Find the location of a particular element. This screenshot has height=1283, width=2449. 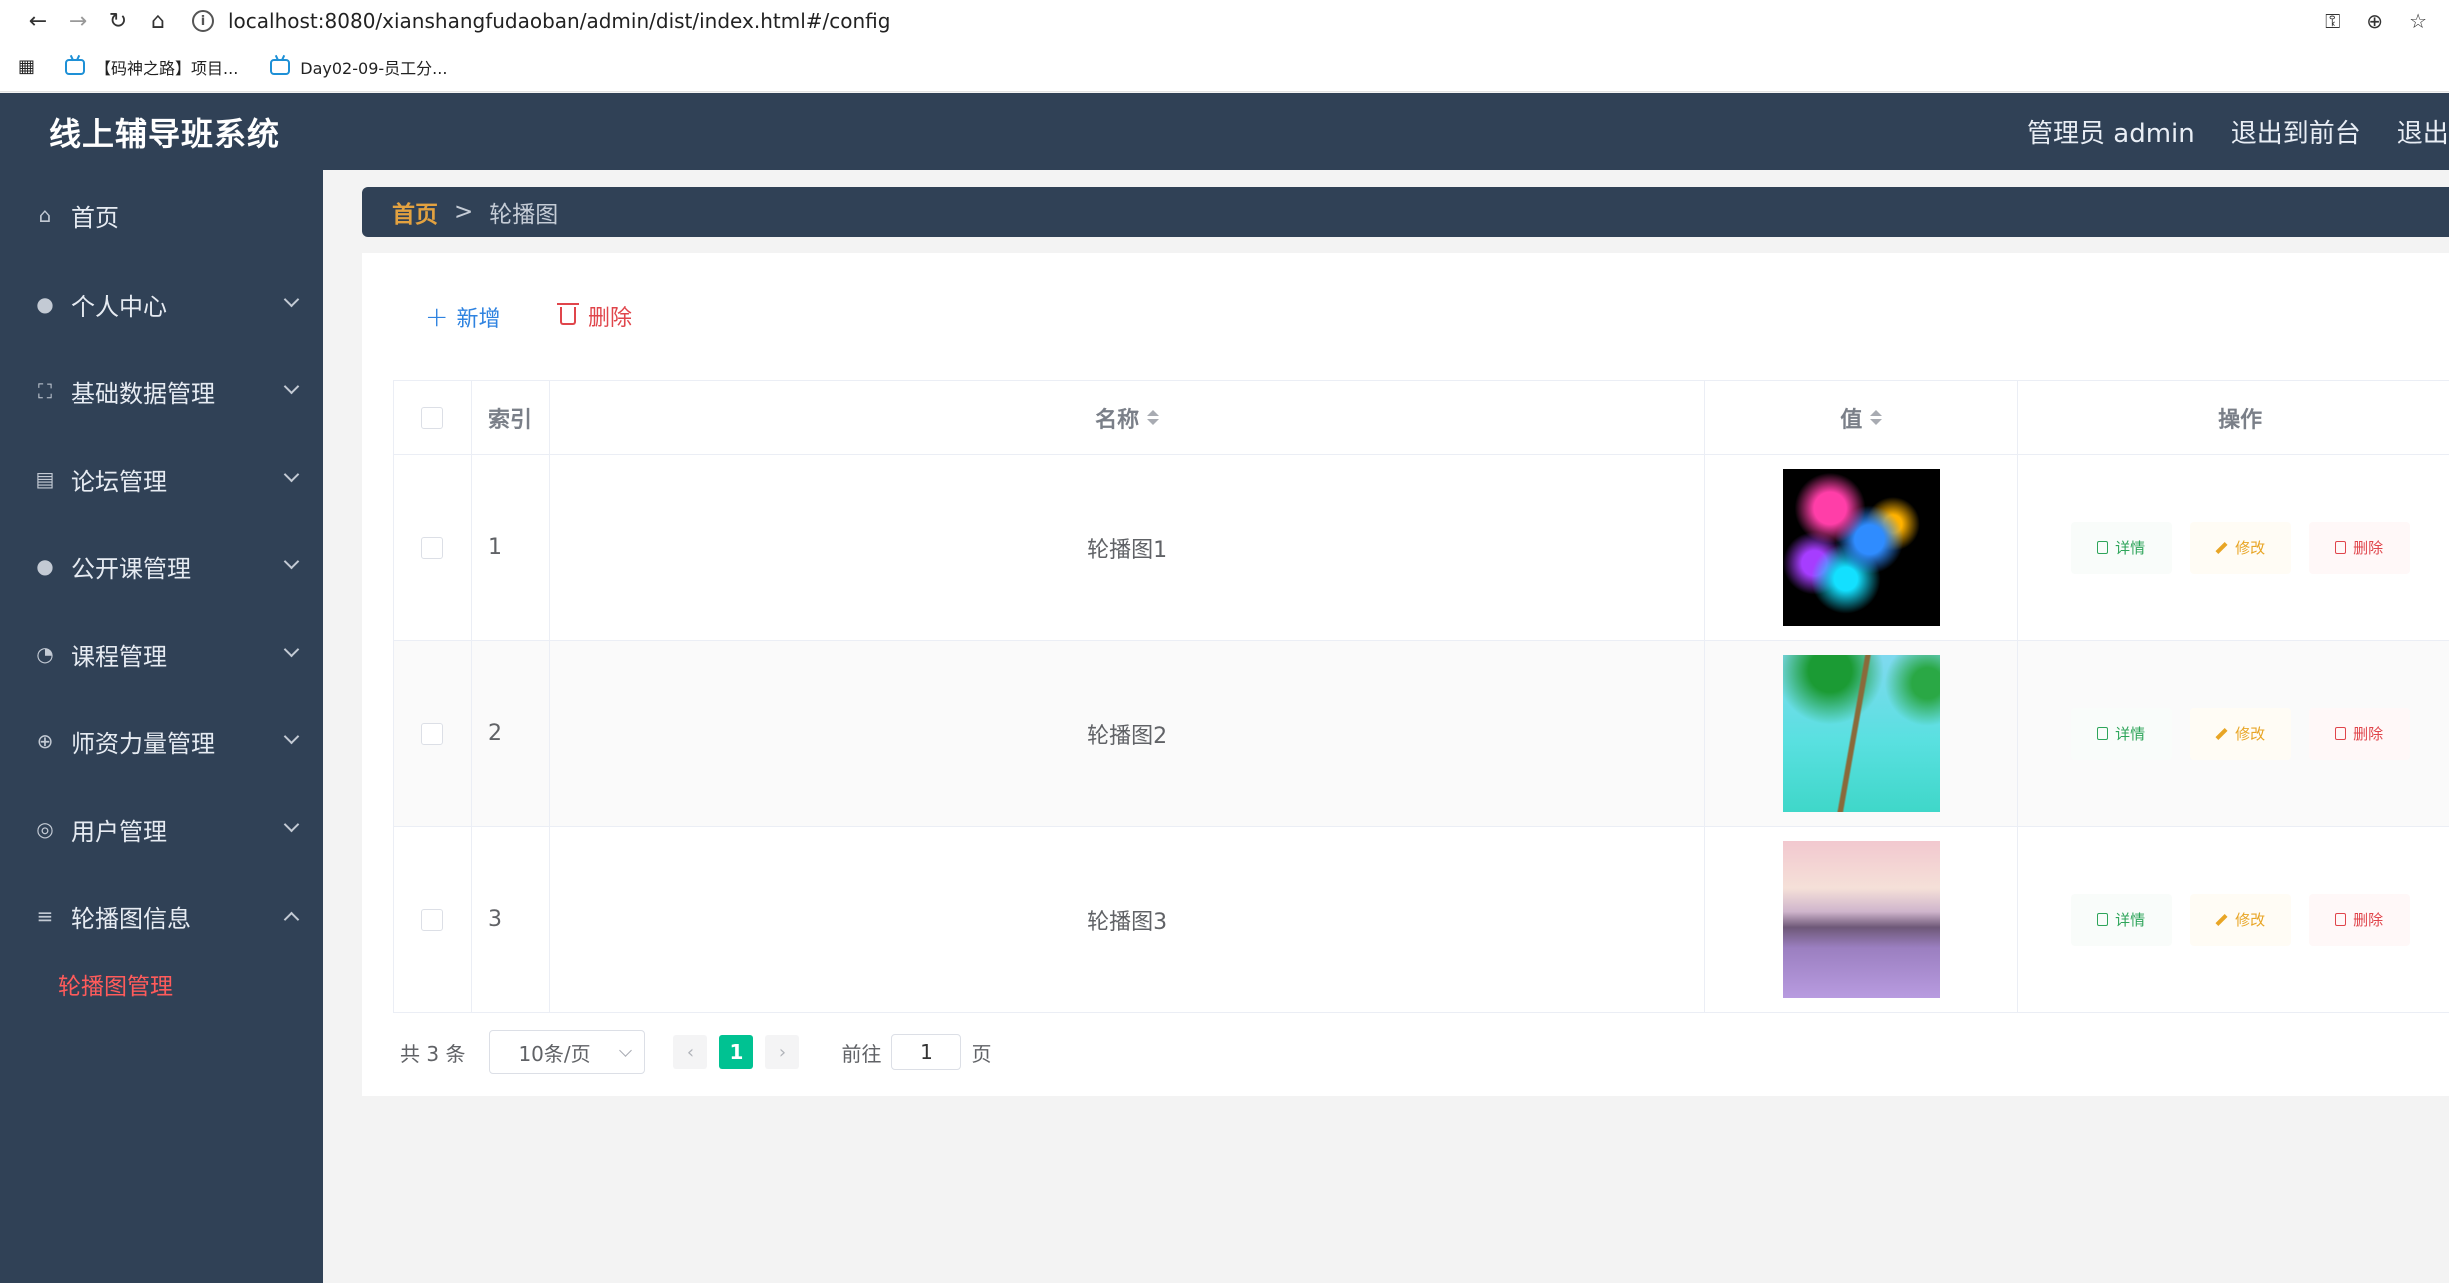

page-size-select: 10条/页 is located at coordinates (567, 1052).